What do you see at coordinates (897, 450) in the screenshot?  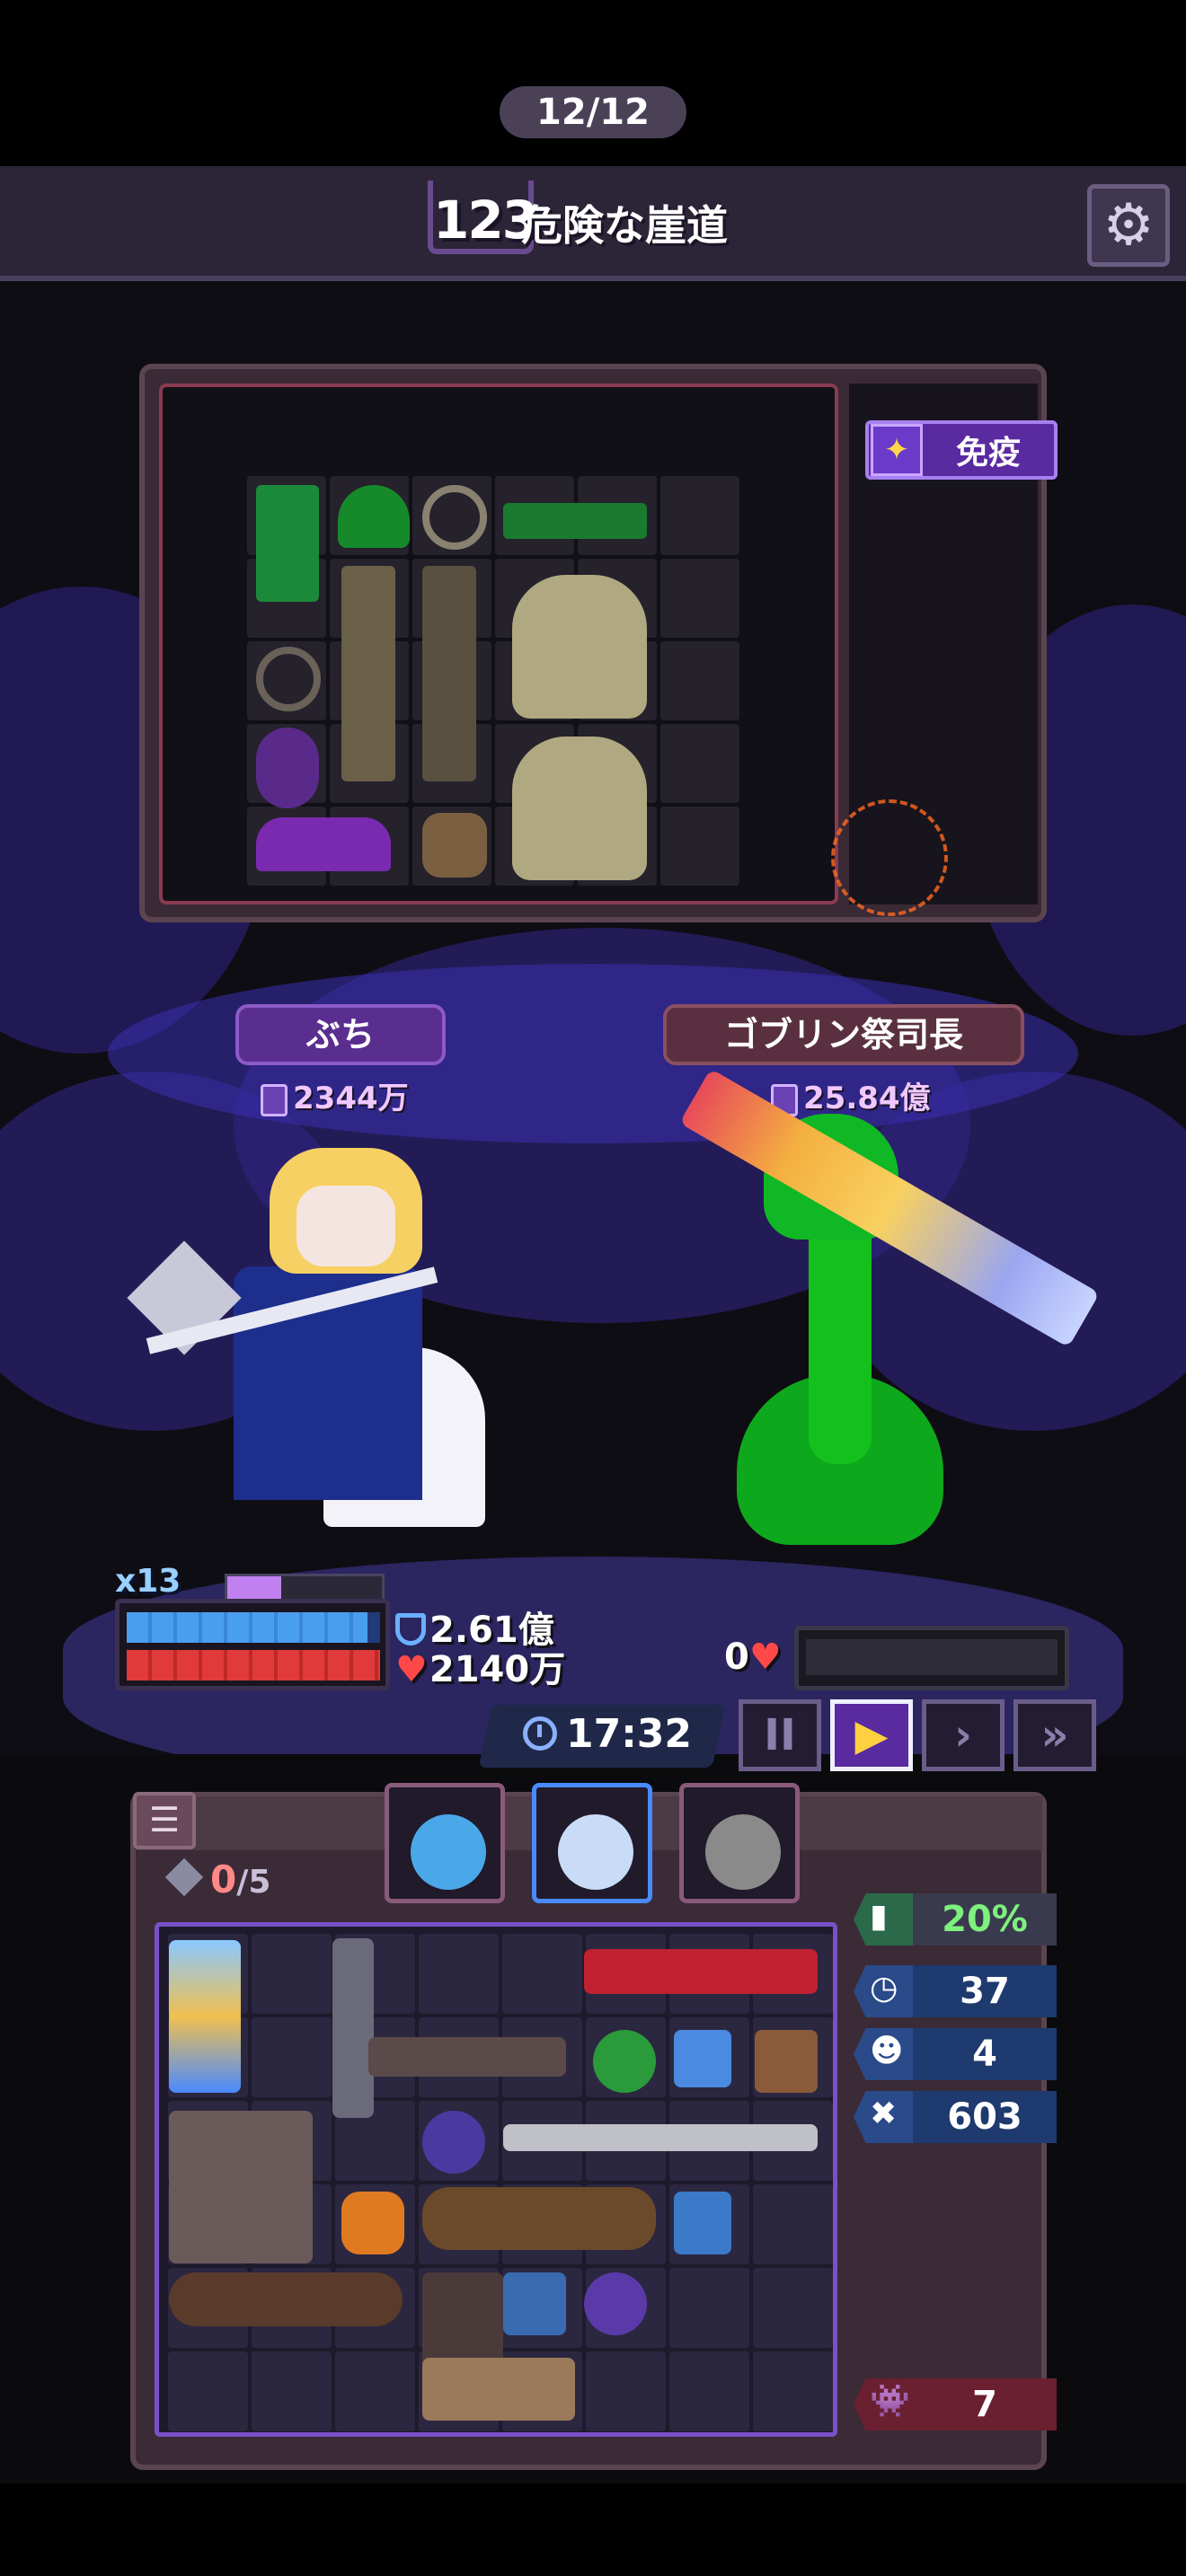 I see `immune-icon: ✦` at bounding box center [897, 450].